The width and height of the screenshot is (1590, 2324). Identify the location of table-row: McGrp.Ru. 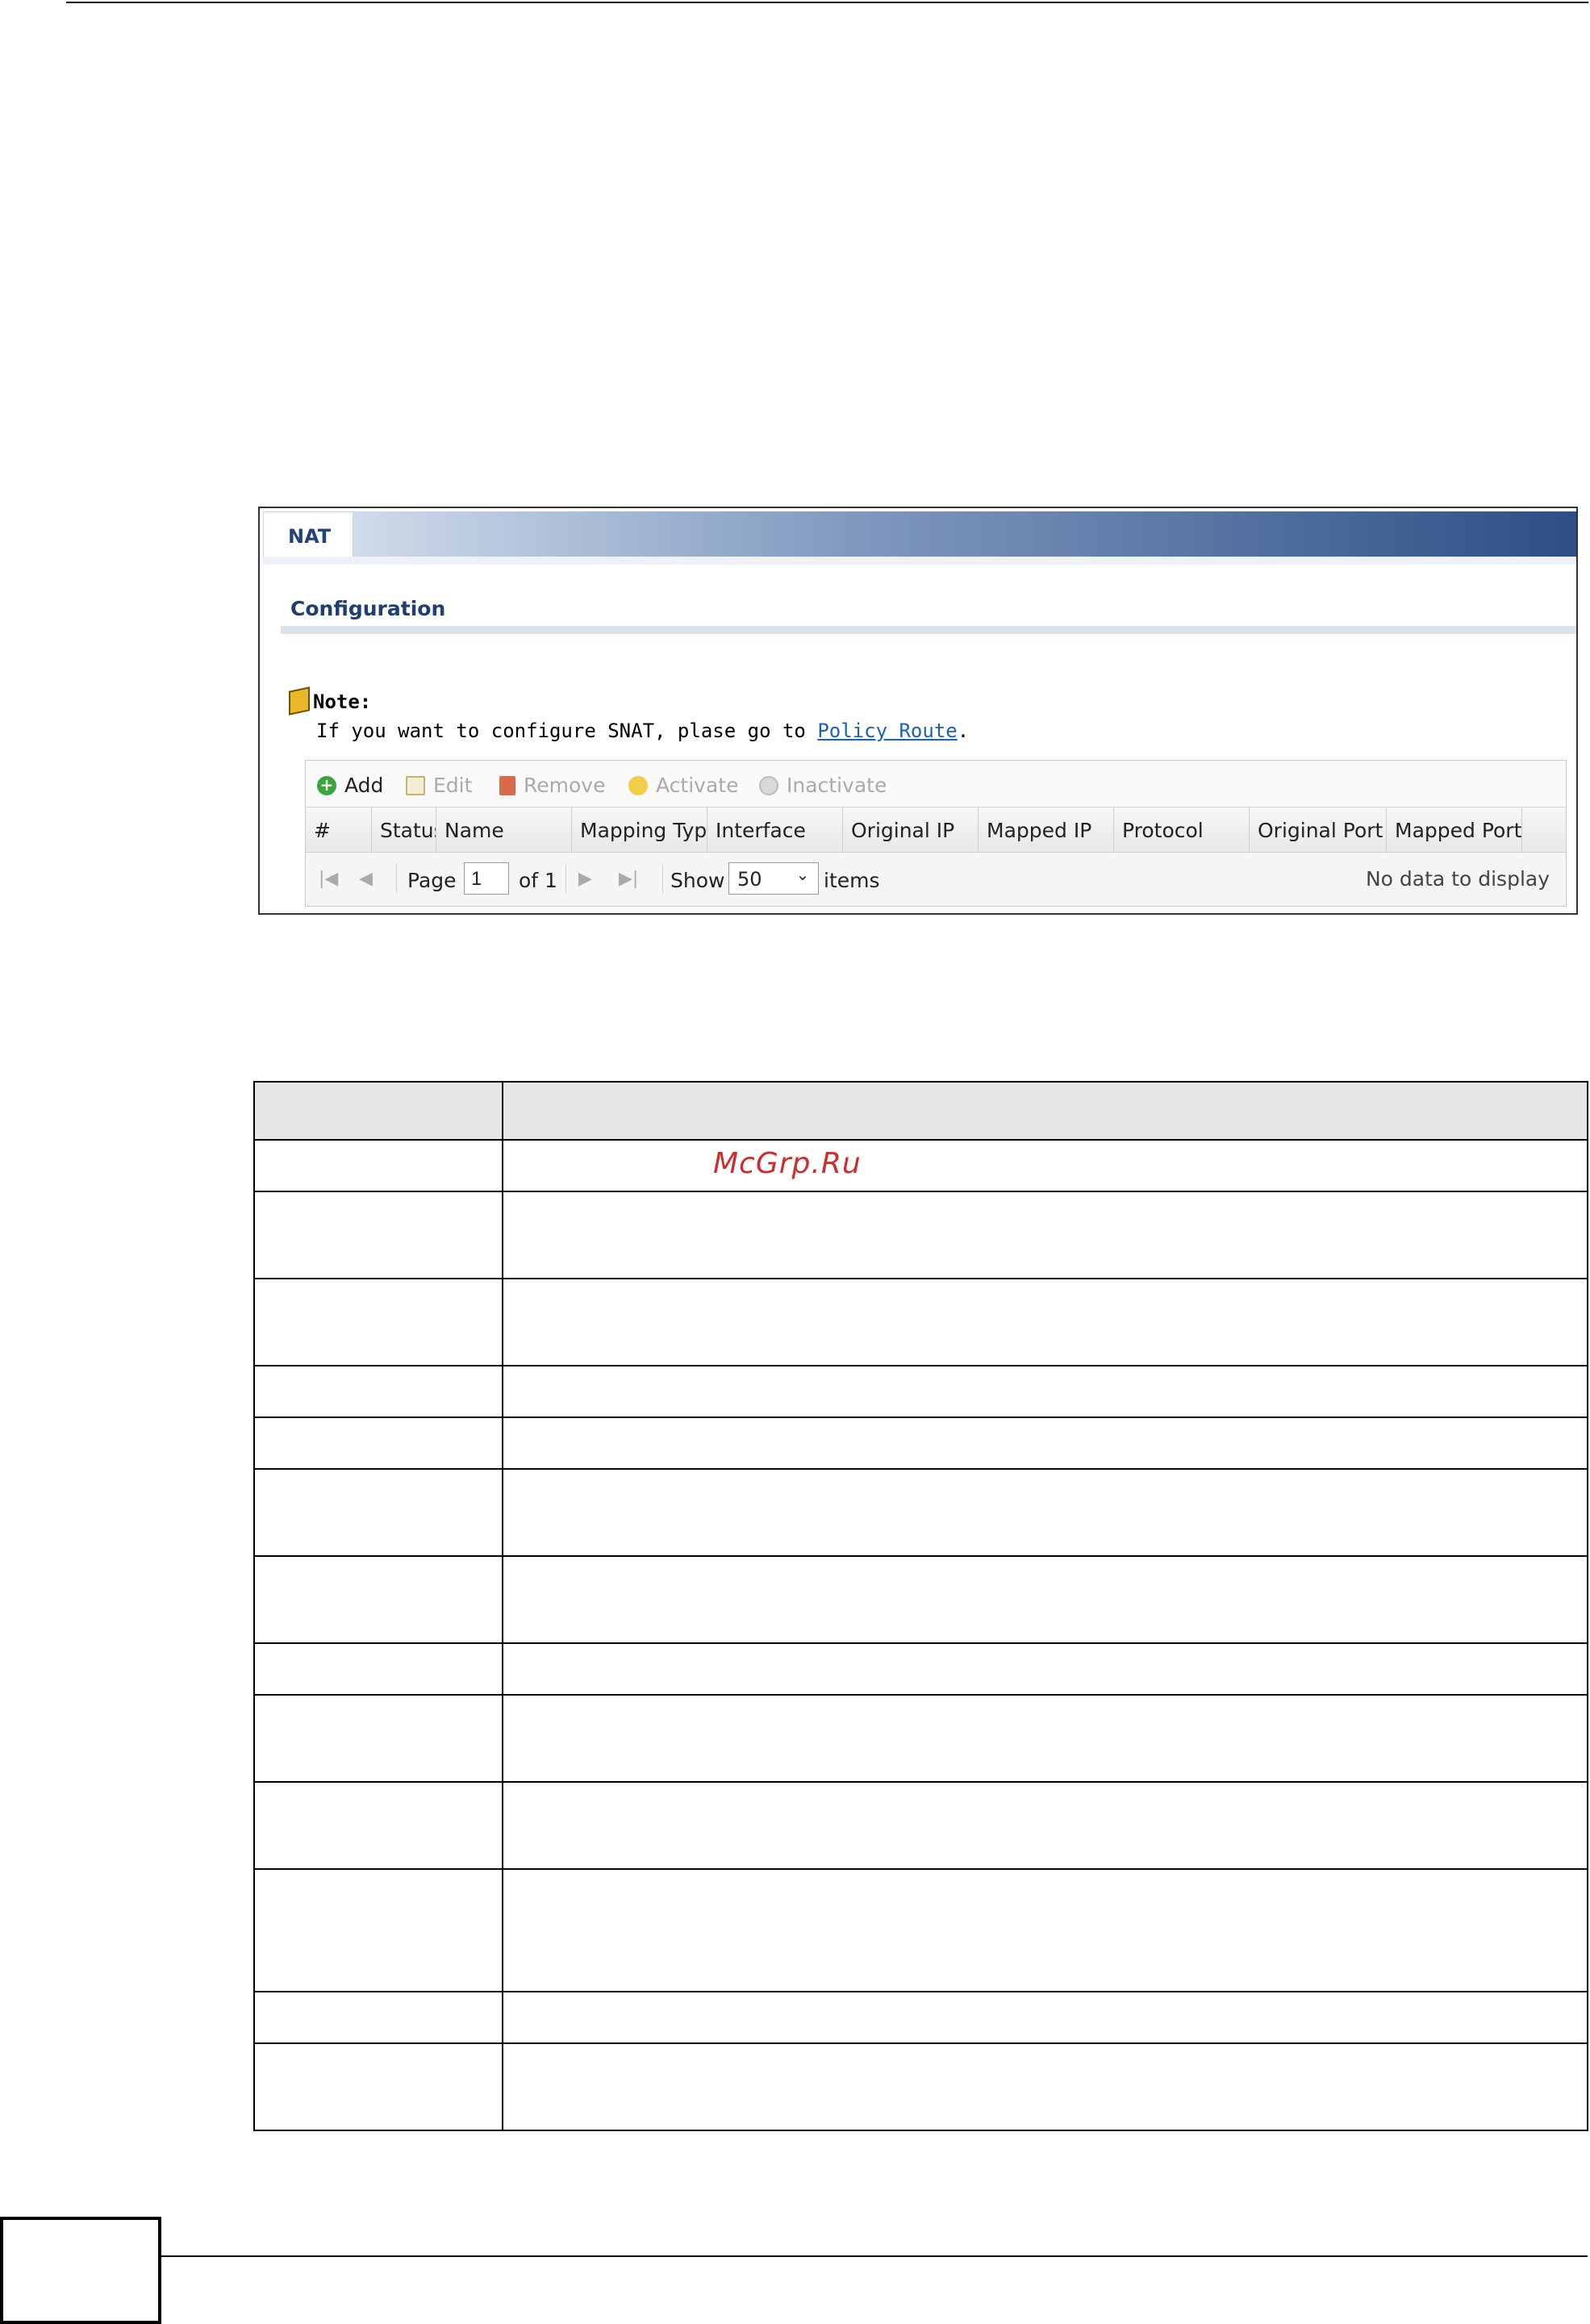
(921, 1165).